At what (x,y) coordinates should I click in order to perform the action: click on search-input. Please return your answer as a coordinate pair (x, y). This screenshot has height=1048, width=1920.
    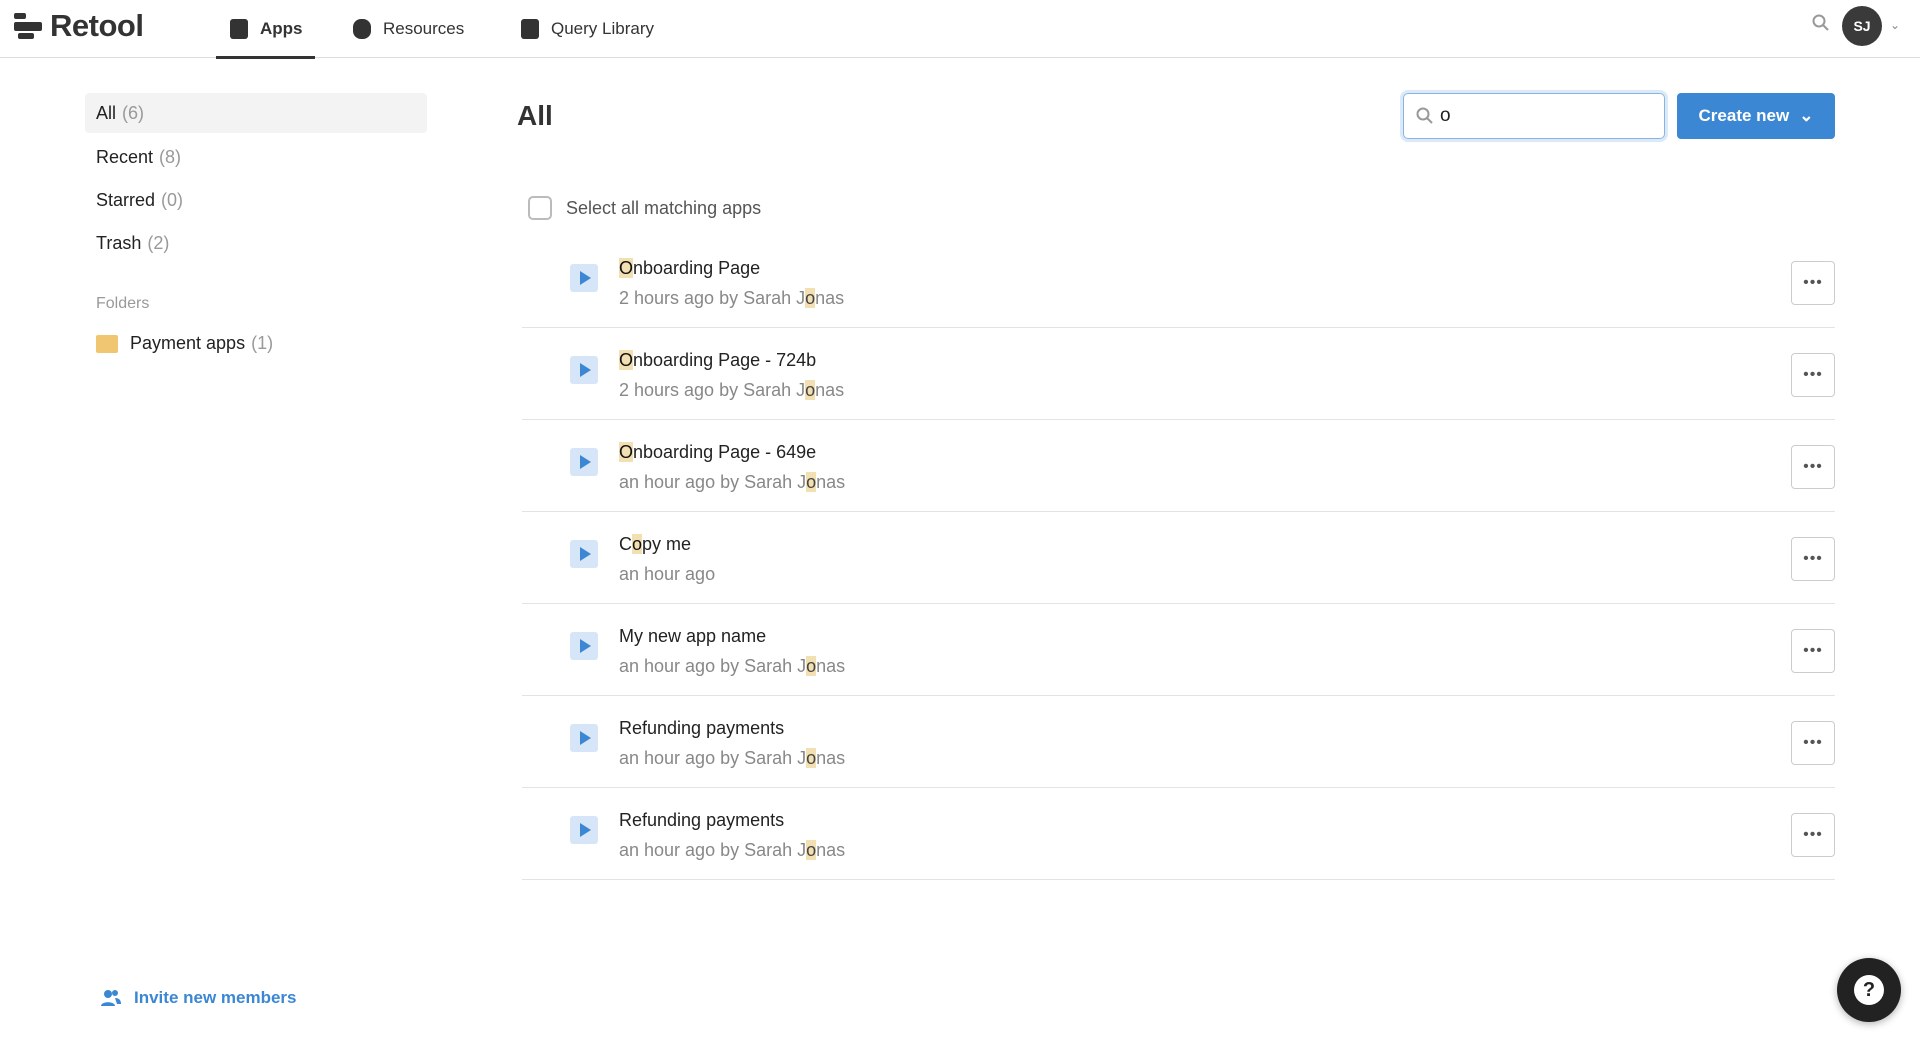
    Looking at the image, I should click on (1540, 116).